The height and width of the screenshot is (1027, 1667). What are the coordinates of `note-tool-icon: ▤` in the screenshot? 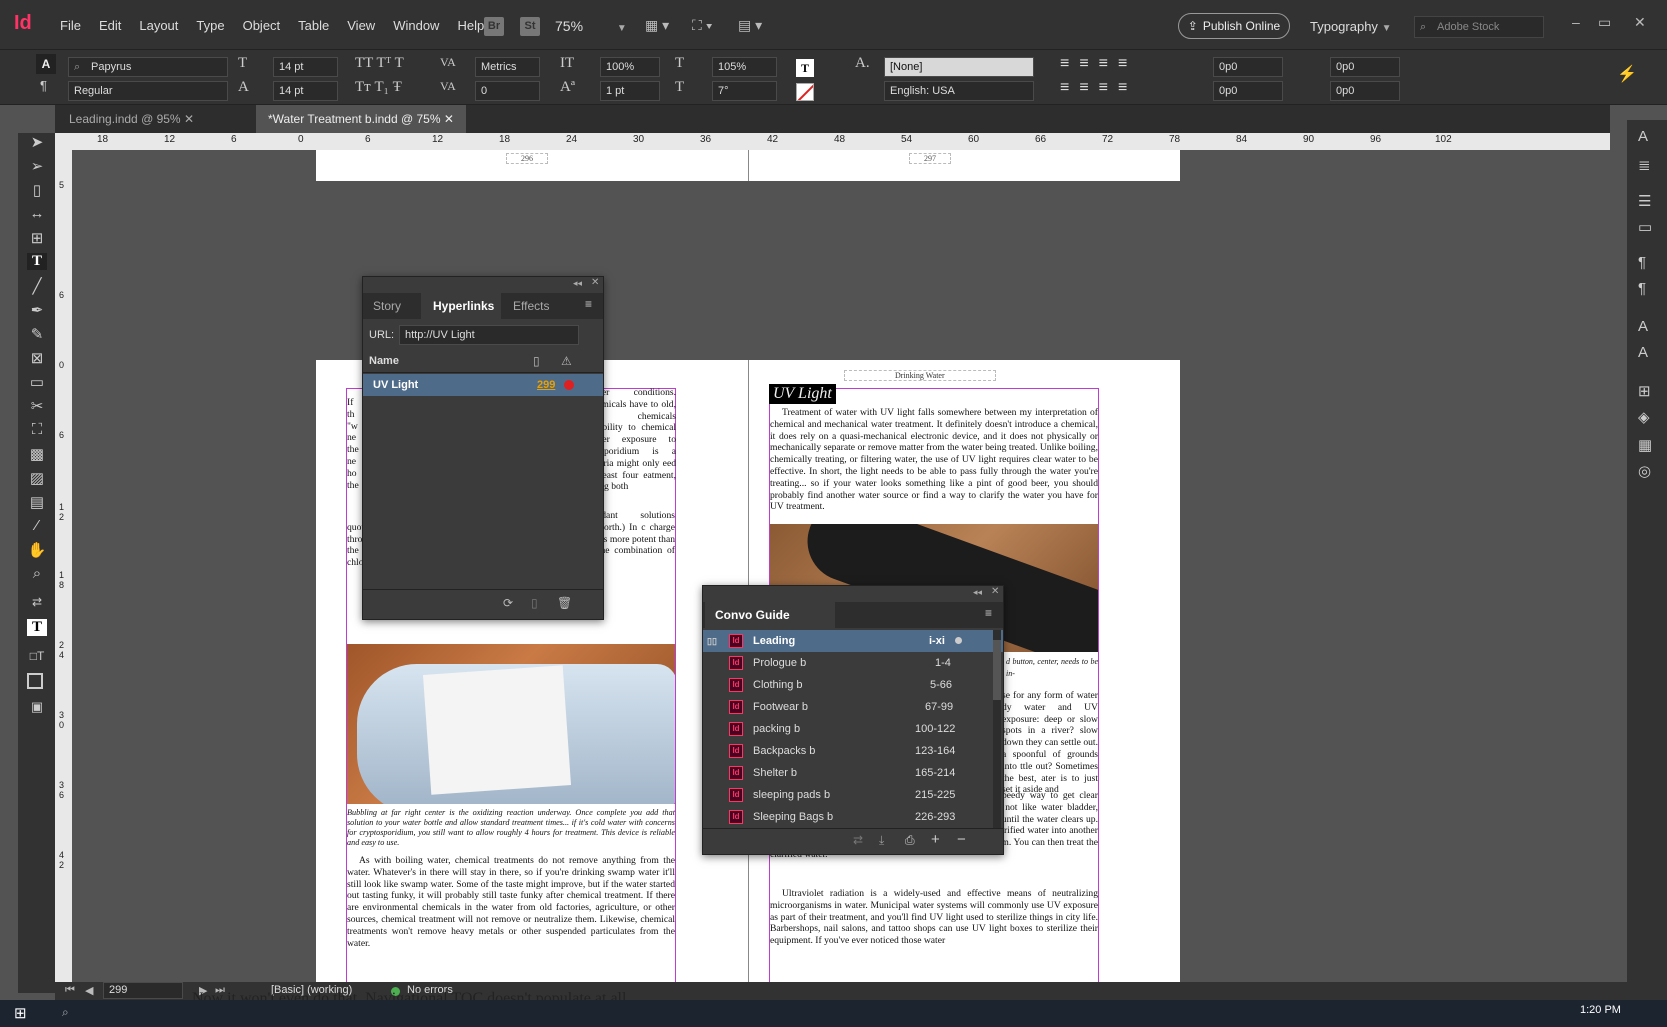 It's located at (37, 502).